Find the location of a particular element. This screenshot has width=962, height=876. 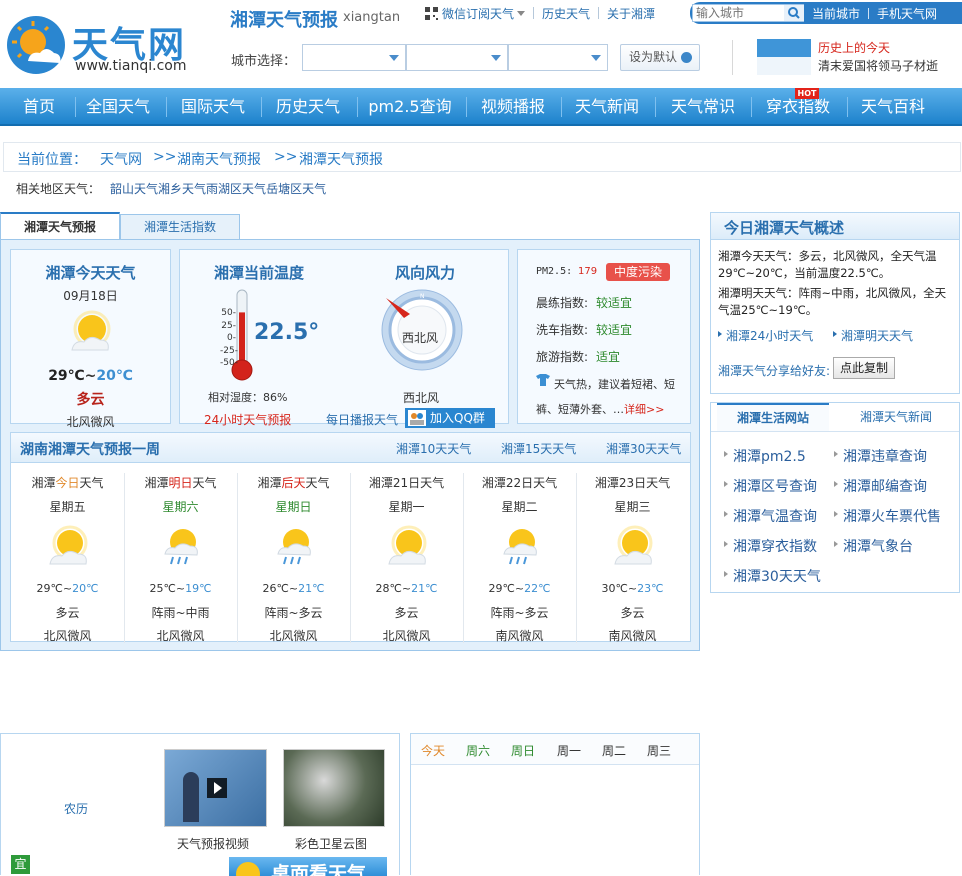

nav-item-home: 首页 is located at coordinates (39, 107).